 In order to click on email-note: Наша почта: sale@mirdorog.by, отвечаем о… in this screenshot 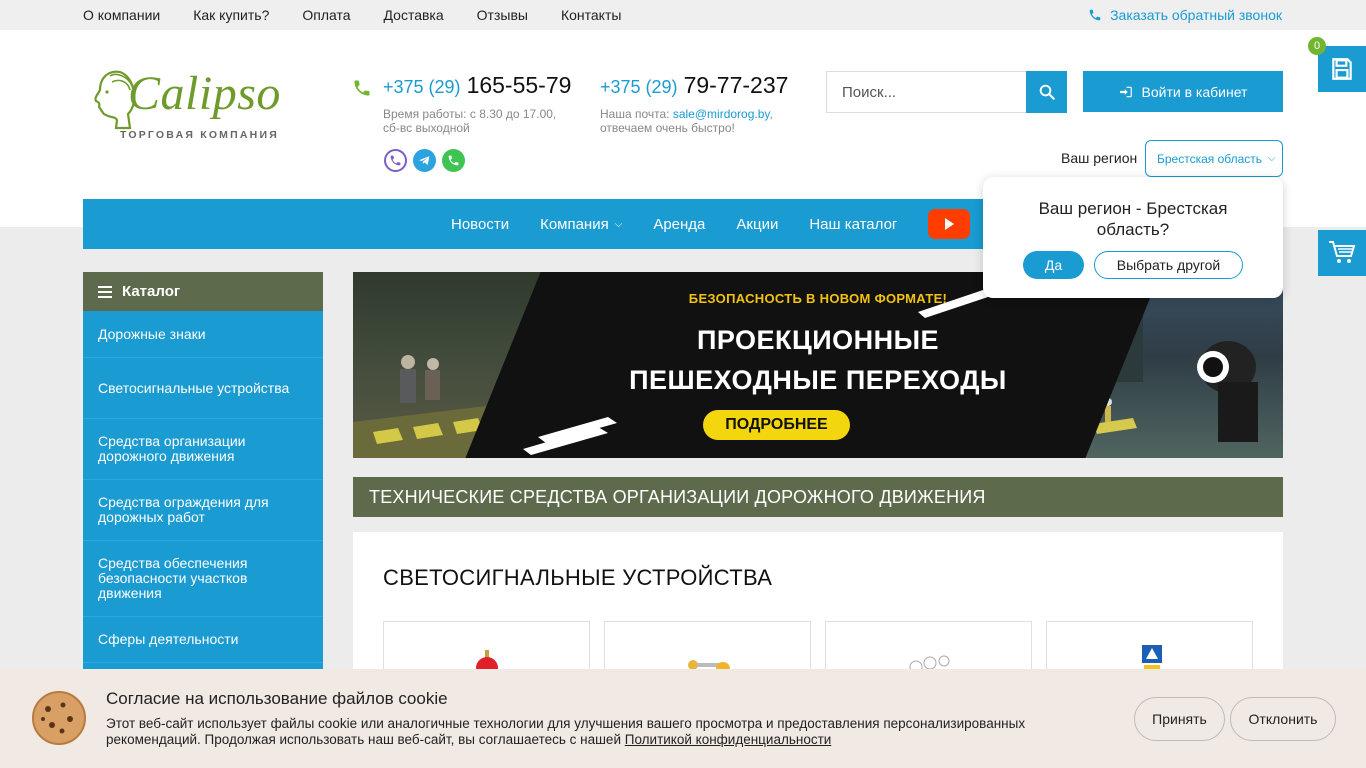, I will do `click(694, 121)`.